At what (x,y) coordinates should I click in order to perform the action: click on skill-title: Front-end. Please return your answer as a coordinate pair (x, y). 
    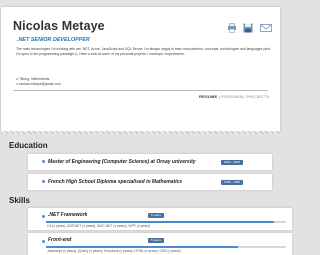
    Looking at the image, I should click on (60, 240).